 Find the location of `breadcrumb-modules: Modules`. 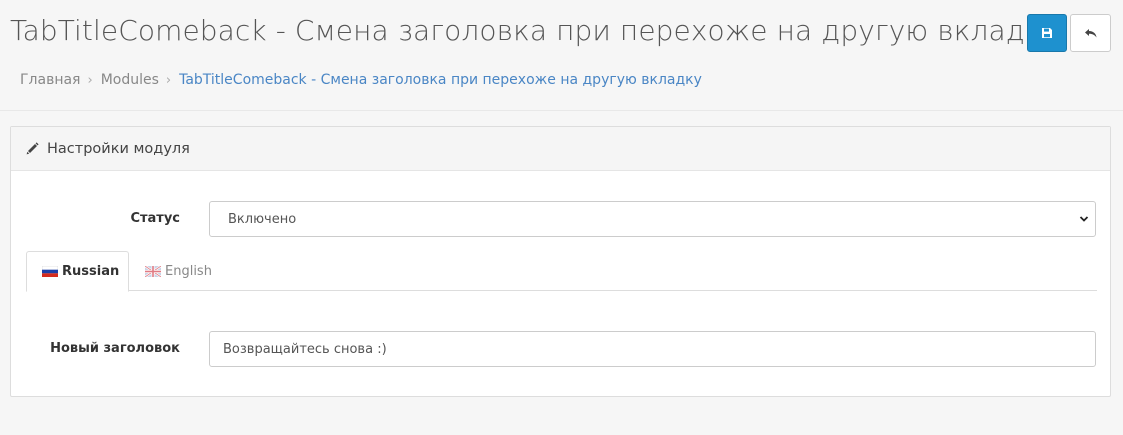

breadcrumb-modules: Modules is located at coordinates (130, 80).